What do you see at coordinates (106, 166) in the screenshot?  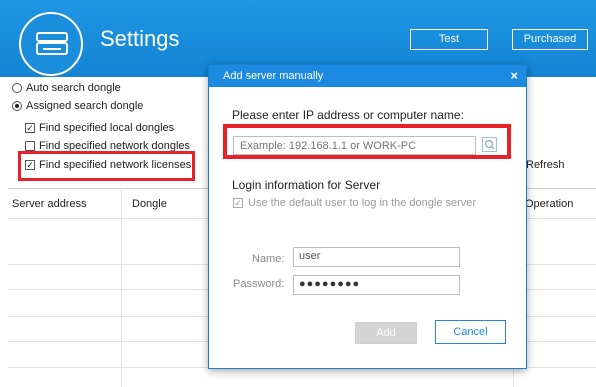 I see `network-licenses-highlight` at bounding box center [106, 166].